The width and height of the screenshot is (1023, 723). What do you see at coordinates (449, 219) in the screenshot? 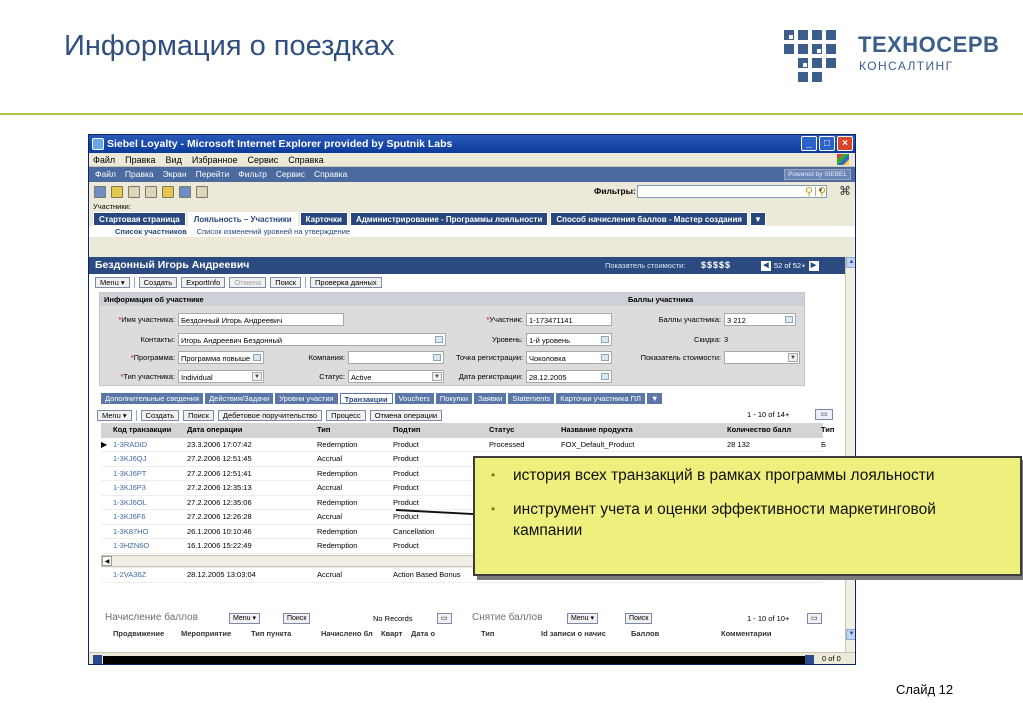
I see `tab-program-admin: Администрирование - Программы лояльности` at bounding box center [449, 219].